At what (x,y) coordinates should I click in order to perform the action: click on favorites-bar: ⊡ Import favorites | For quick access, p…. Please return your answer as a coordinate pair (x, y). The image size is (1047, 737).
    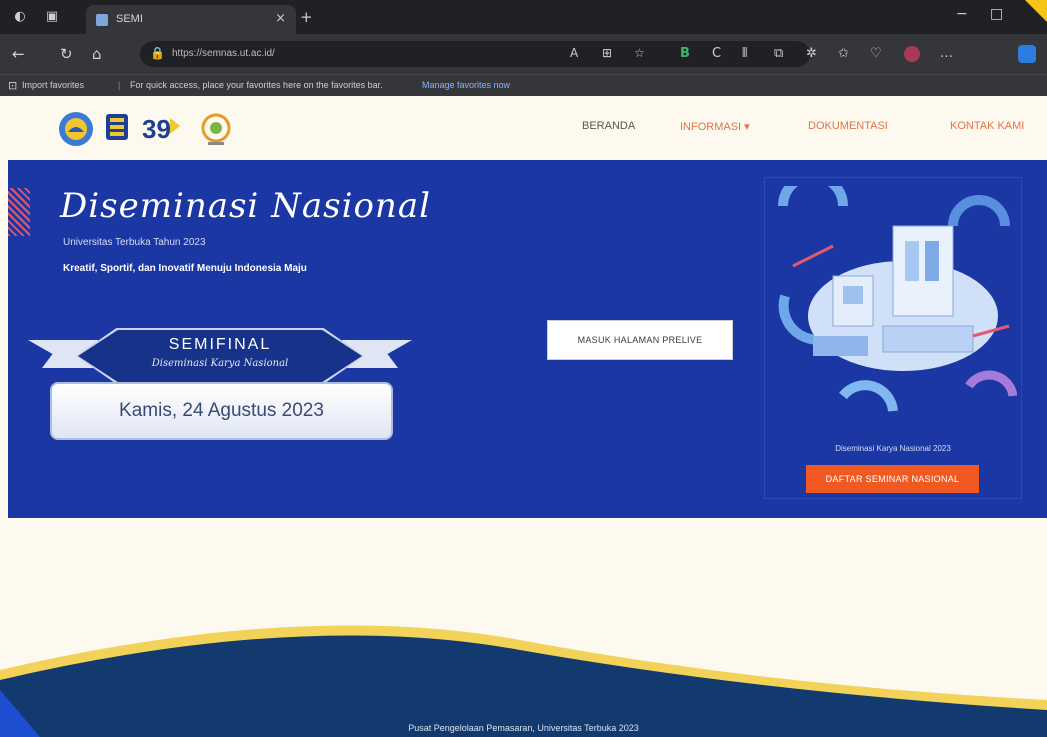
    Looking at the image, I should click on (523, 85).